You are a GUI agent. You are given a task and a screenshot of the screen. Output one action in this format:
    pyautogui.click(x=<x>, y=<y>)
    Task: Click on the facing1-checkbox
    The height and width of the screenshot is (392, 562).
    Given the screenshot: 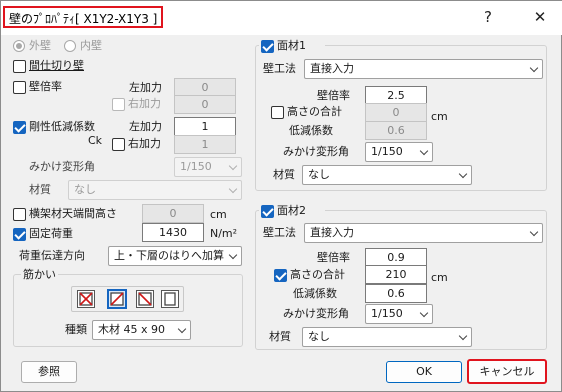 What is the action you would take?
    pyautogui.click(x=267, y=46)
    